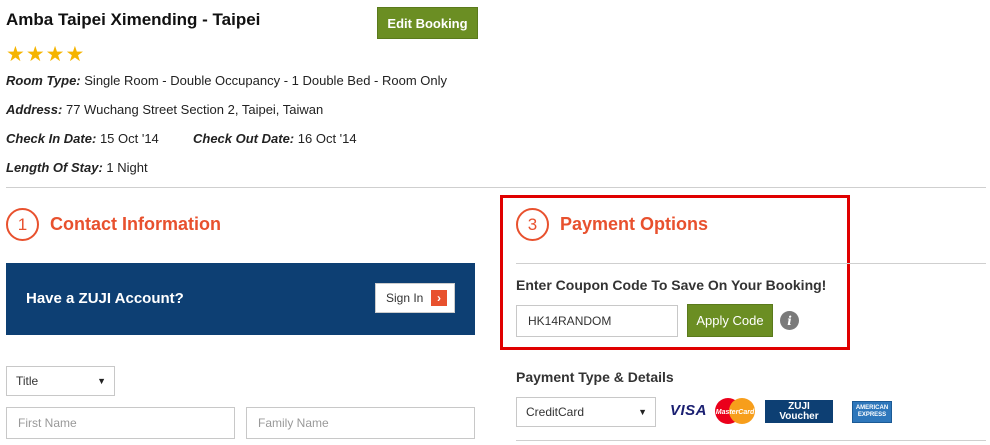 The height and width of the screenshot is (445, 990). Describe the element at coordinates (799, 406) in the screenshot. I see `zuji-voucher-line1: ZUJI` at that location.